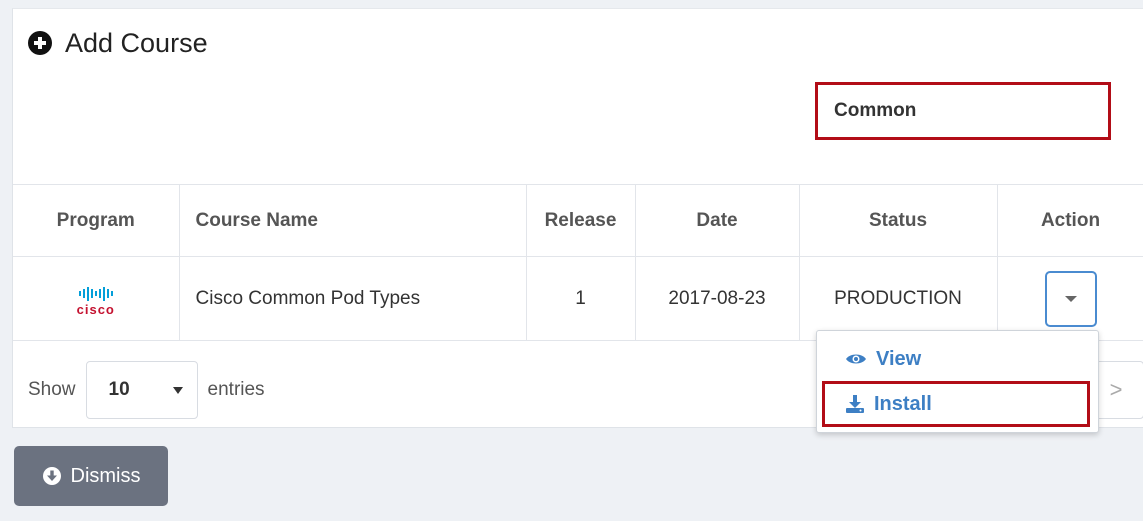 Image resolution: width=1143 pixels, height=521 pixels. Describe the element at coordinates (141, 390) in the screenshot. I see `entries-select: 10` at that location.